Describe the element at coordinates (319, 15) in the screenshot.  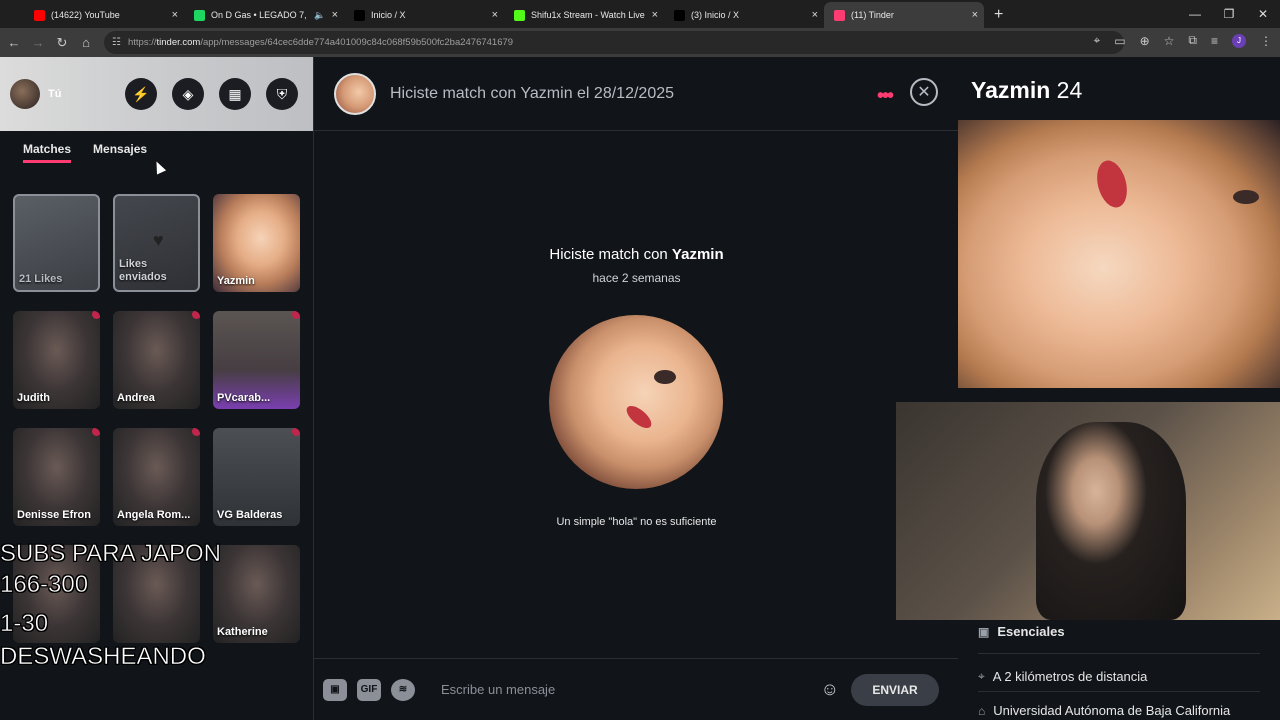
I see `audio-icon: 🔈` at that location.